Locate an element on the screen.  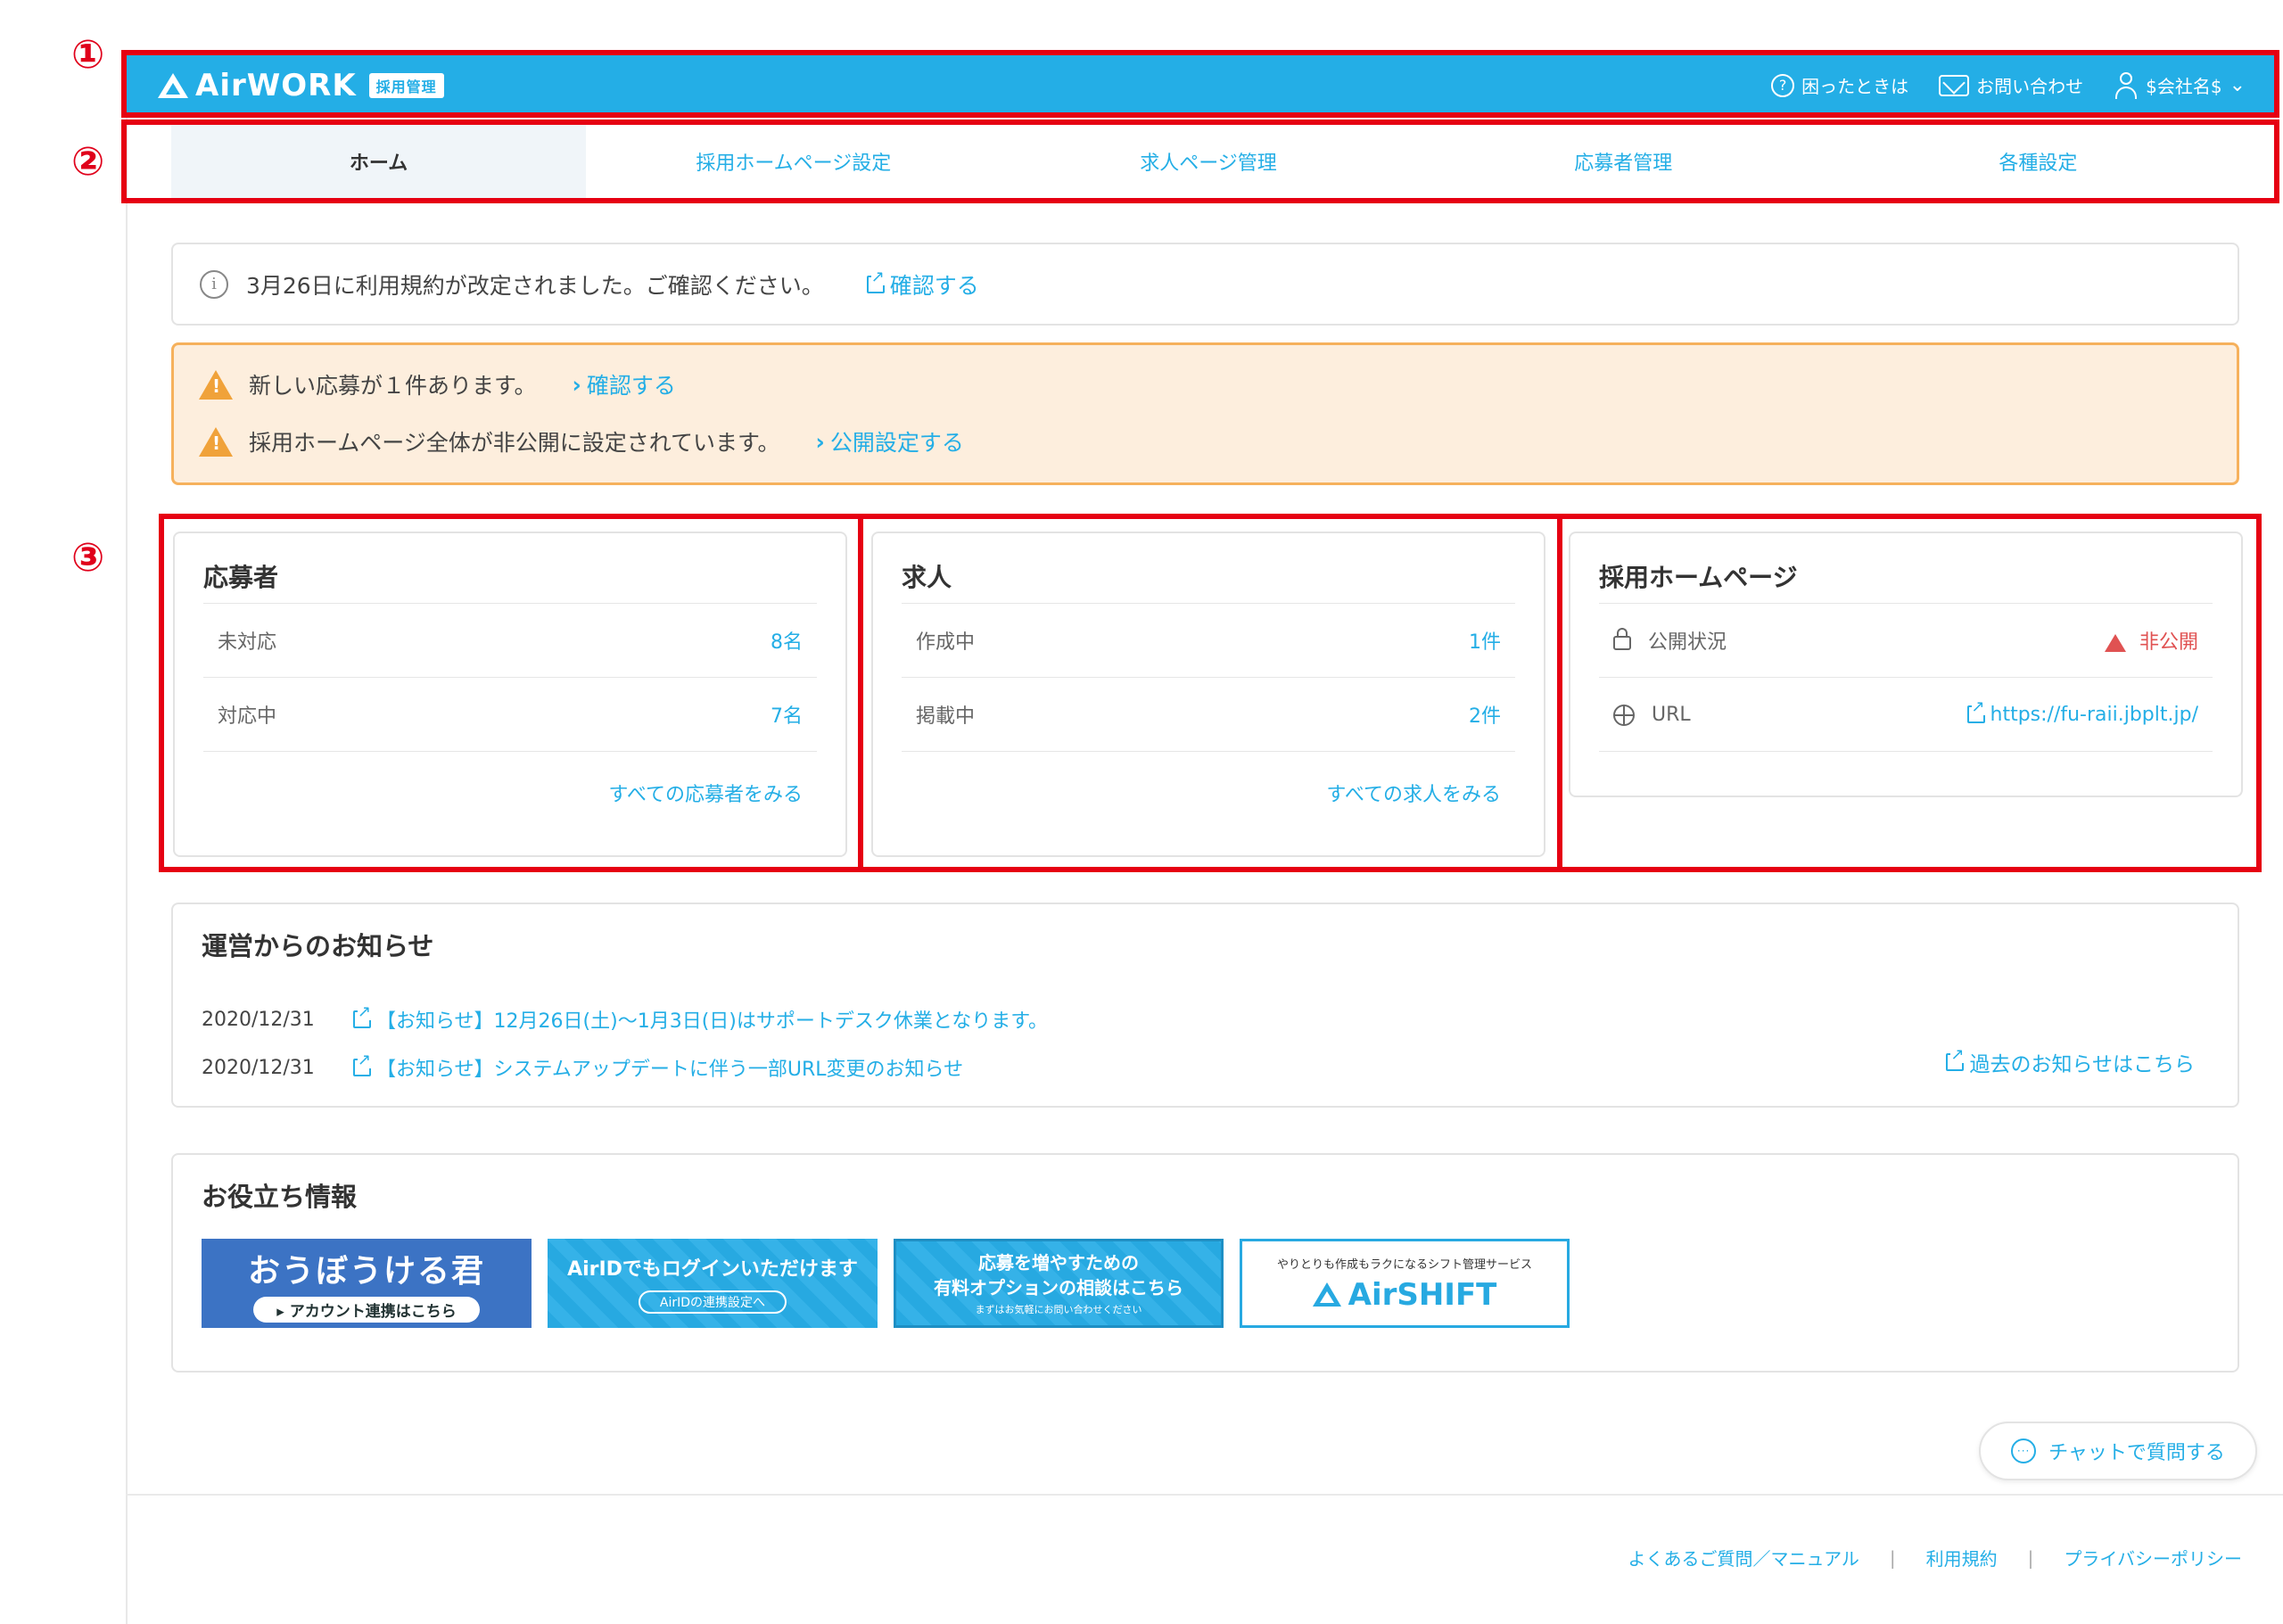
footer-faq-link: よくあるご質問／マニュアル is located at coordinates (1743, 1557).